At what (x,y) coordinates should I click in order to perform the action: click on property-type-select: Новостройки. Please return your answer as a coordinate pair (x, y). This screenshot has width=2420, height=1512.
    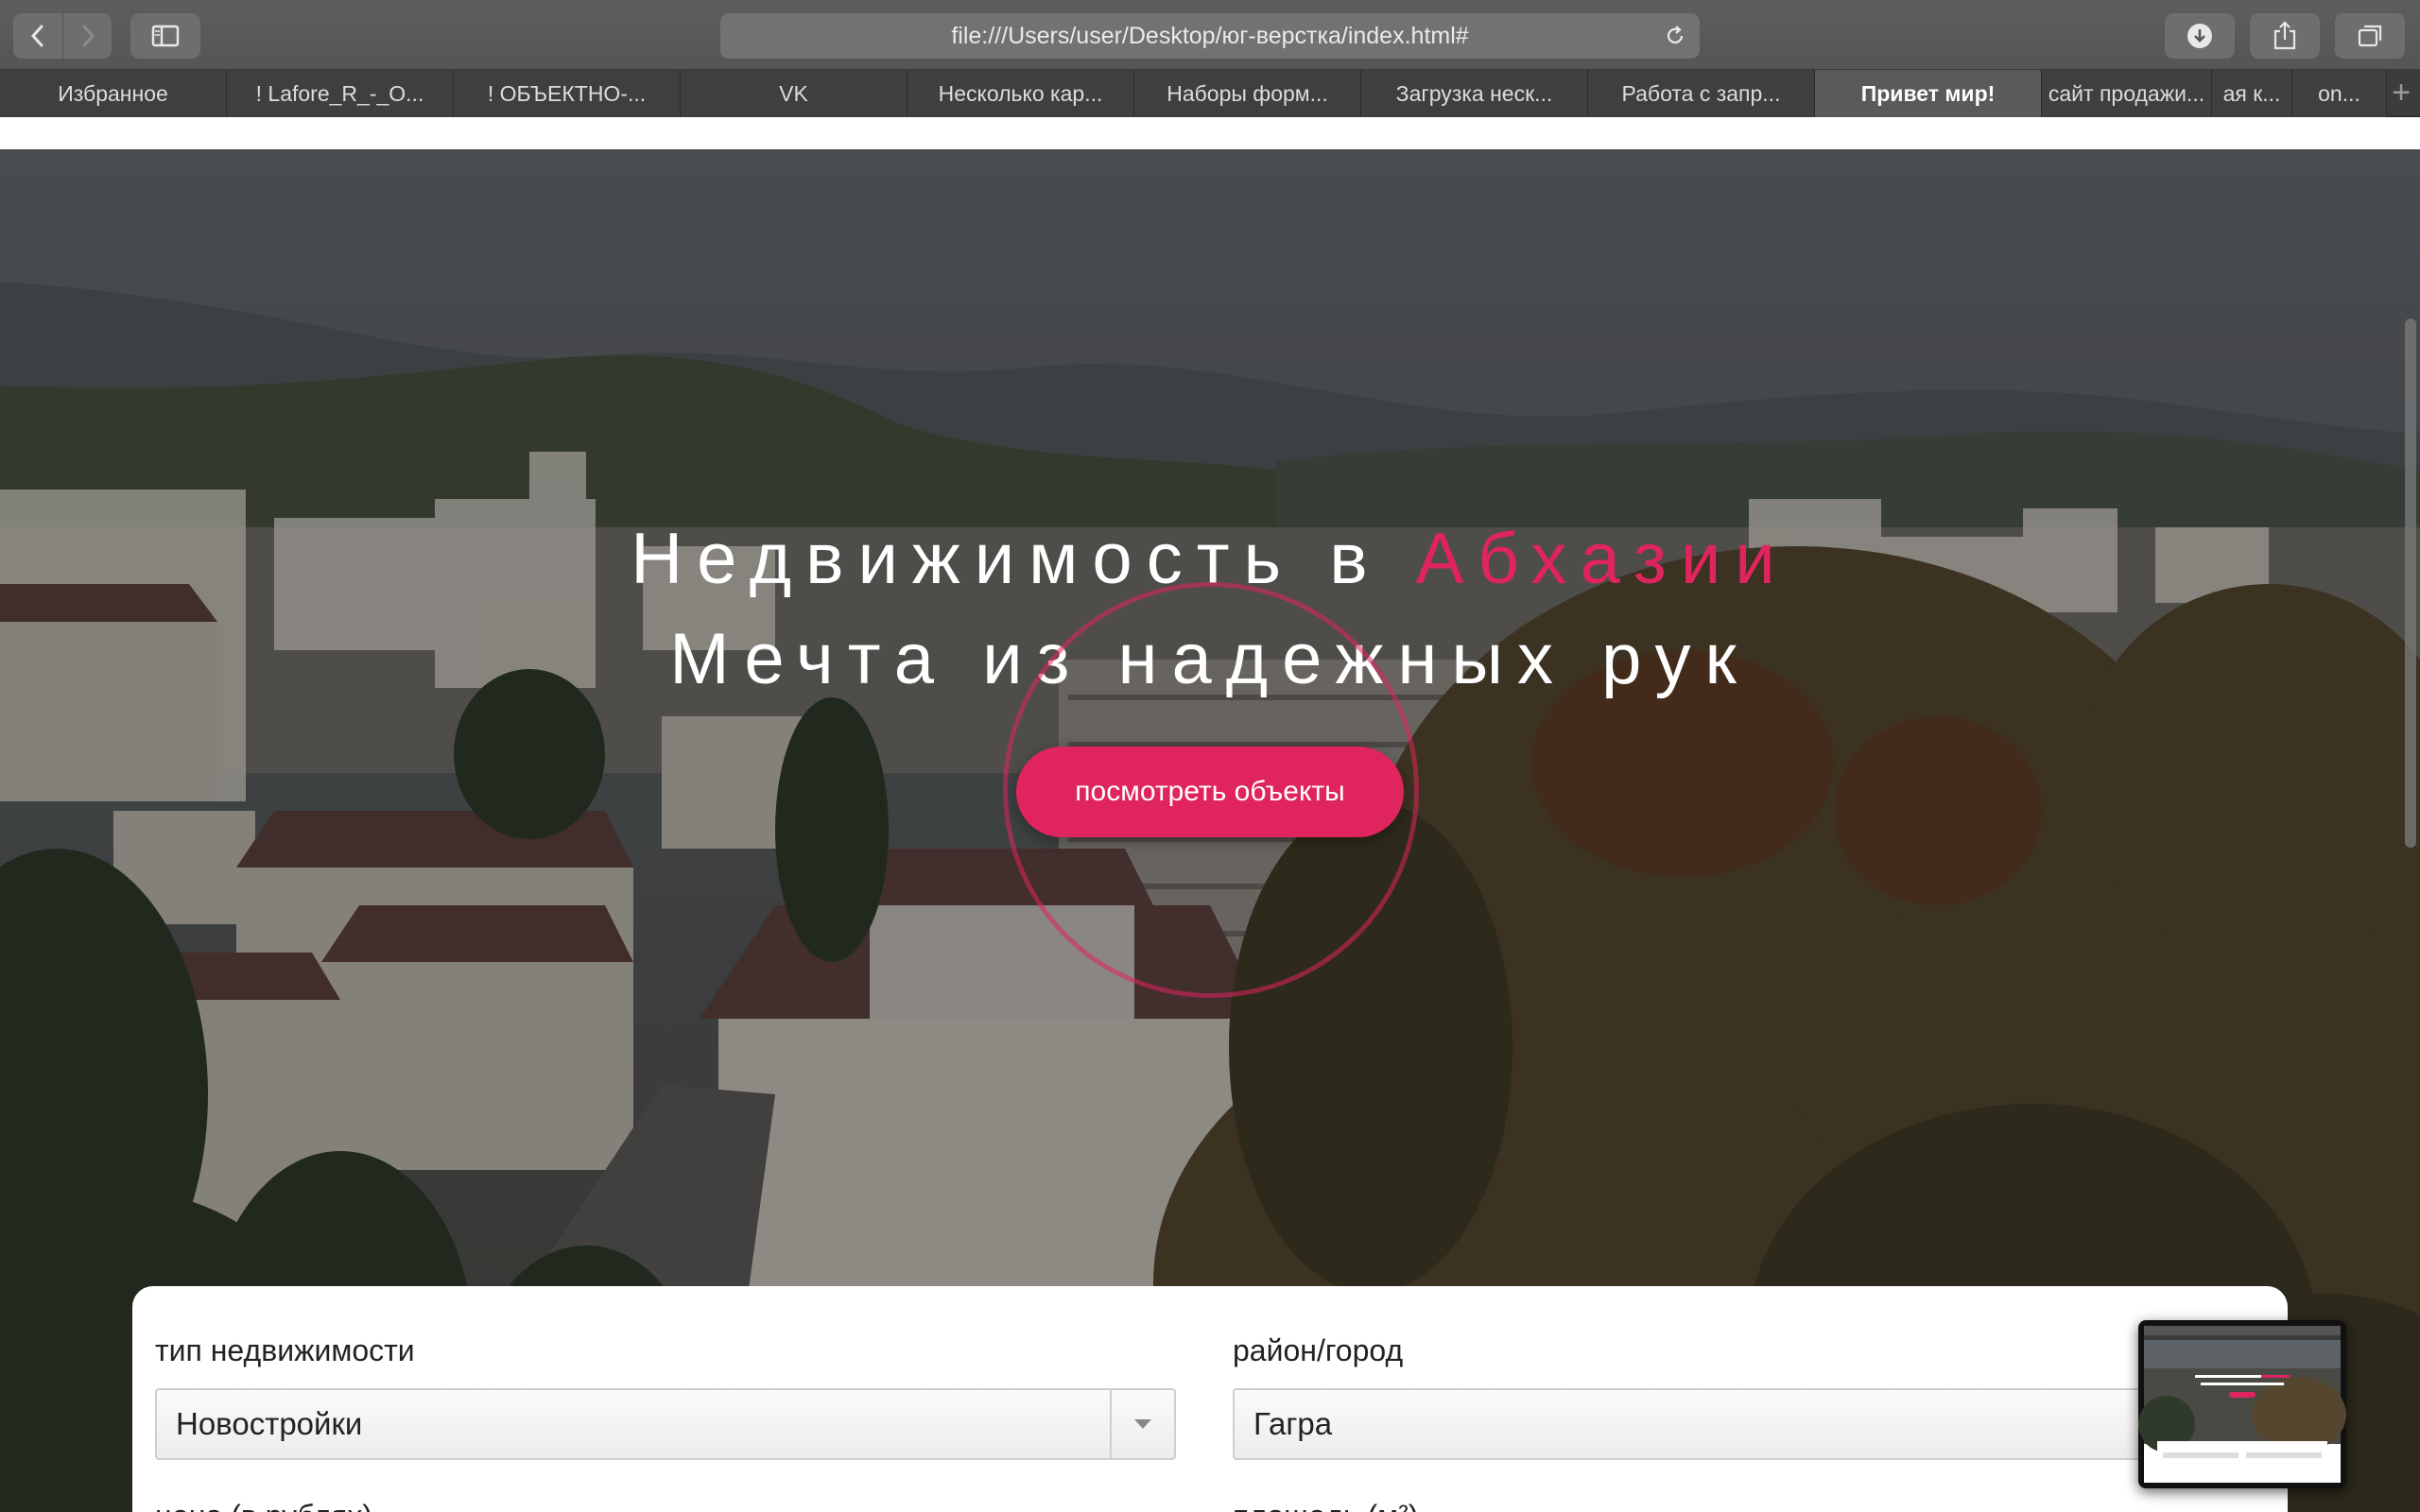
    Looking at the image, I should click on (665, 1424).